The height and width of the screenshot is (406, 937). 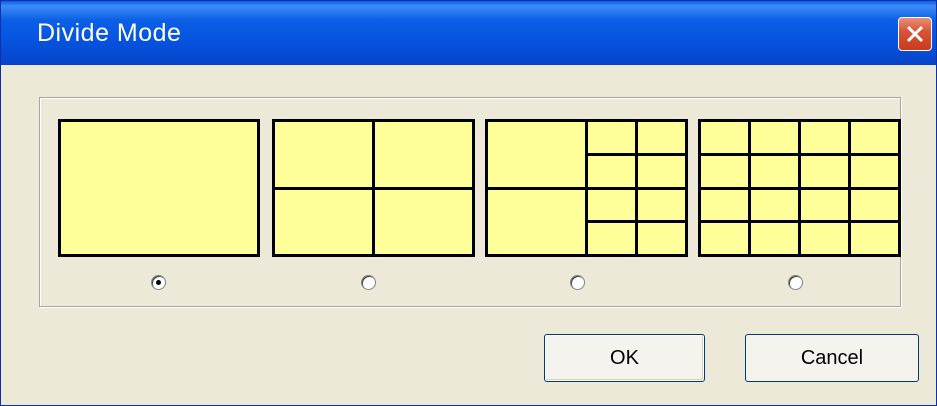 I want to click on mode-radio-ten-split, so click(x=577, y=282).